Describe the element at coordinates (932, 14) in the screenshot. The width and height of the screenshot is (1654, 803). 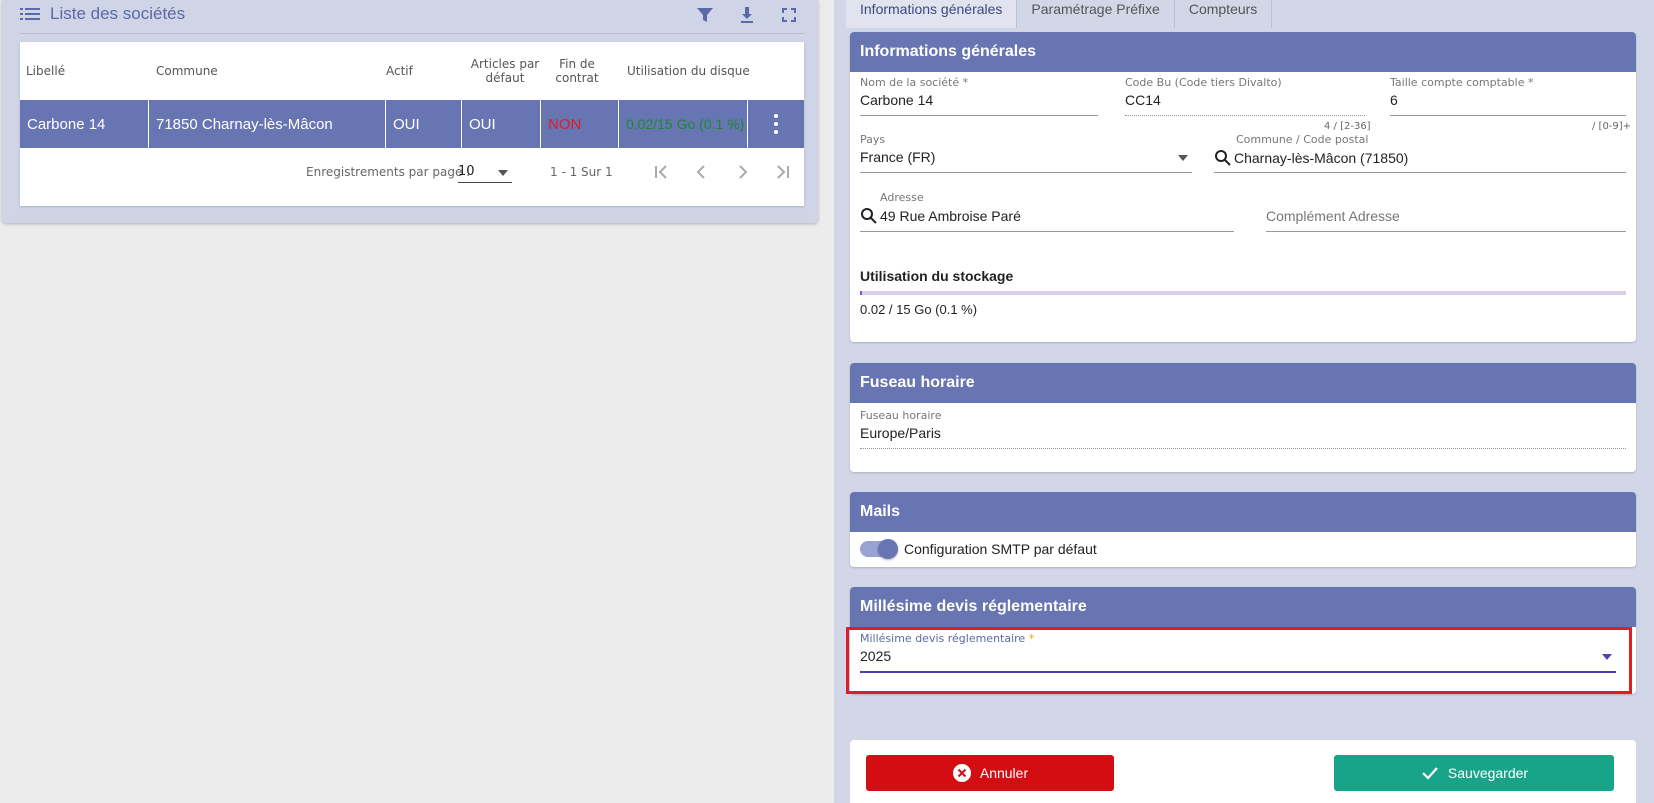
I see `tab-informations: Informations générales` at that location.